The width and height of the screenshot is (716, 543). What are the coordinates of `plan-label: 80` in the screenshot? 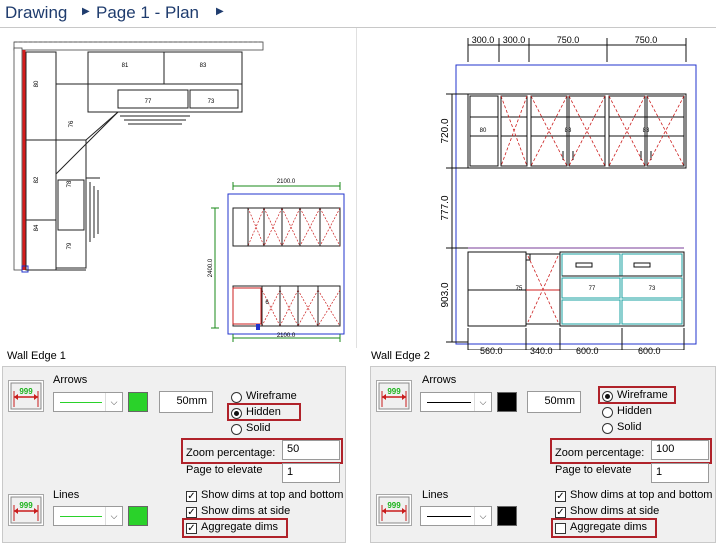 It's located at (37, 83).